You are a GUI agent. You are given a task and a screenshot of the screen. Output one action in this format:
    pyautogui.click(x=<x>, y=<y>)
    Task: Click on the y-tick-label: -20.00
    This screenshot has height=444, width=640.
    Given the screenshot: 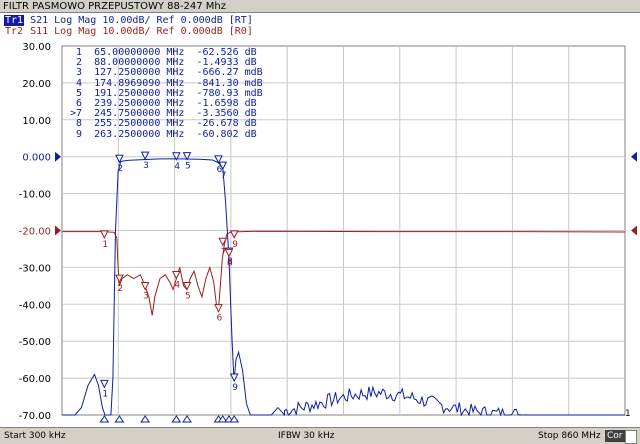 What is the action you would take?
    pyautogui.click(x=35, y=232)
    